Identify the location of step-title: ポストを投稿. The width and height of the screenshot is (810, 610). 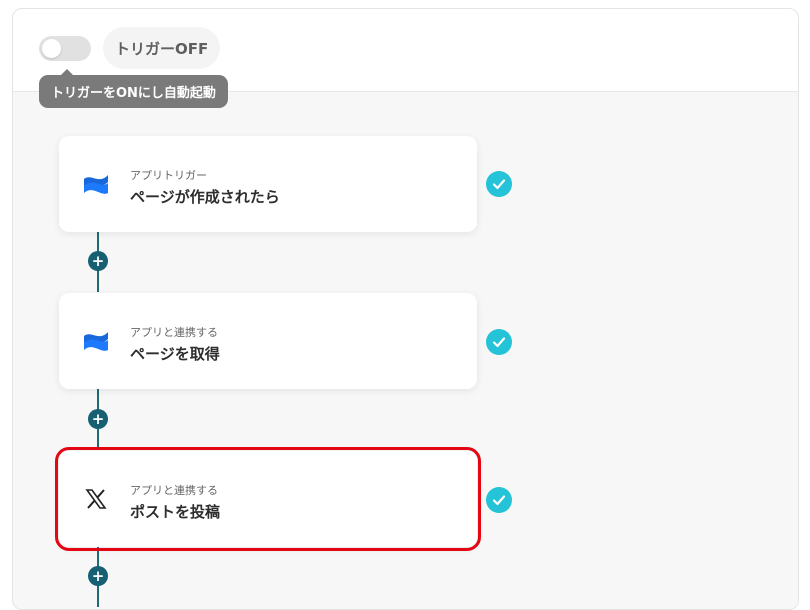
(175, 512).